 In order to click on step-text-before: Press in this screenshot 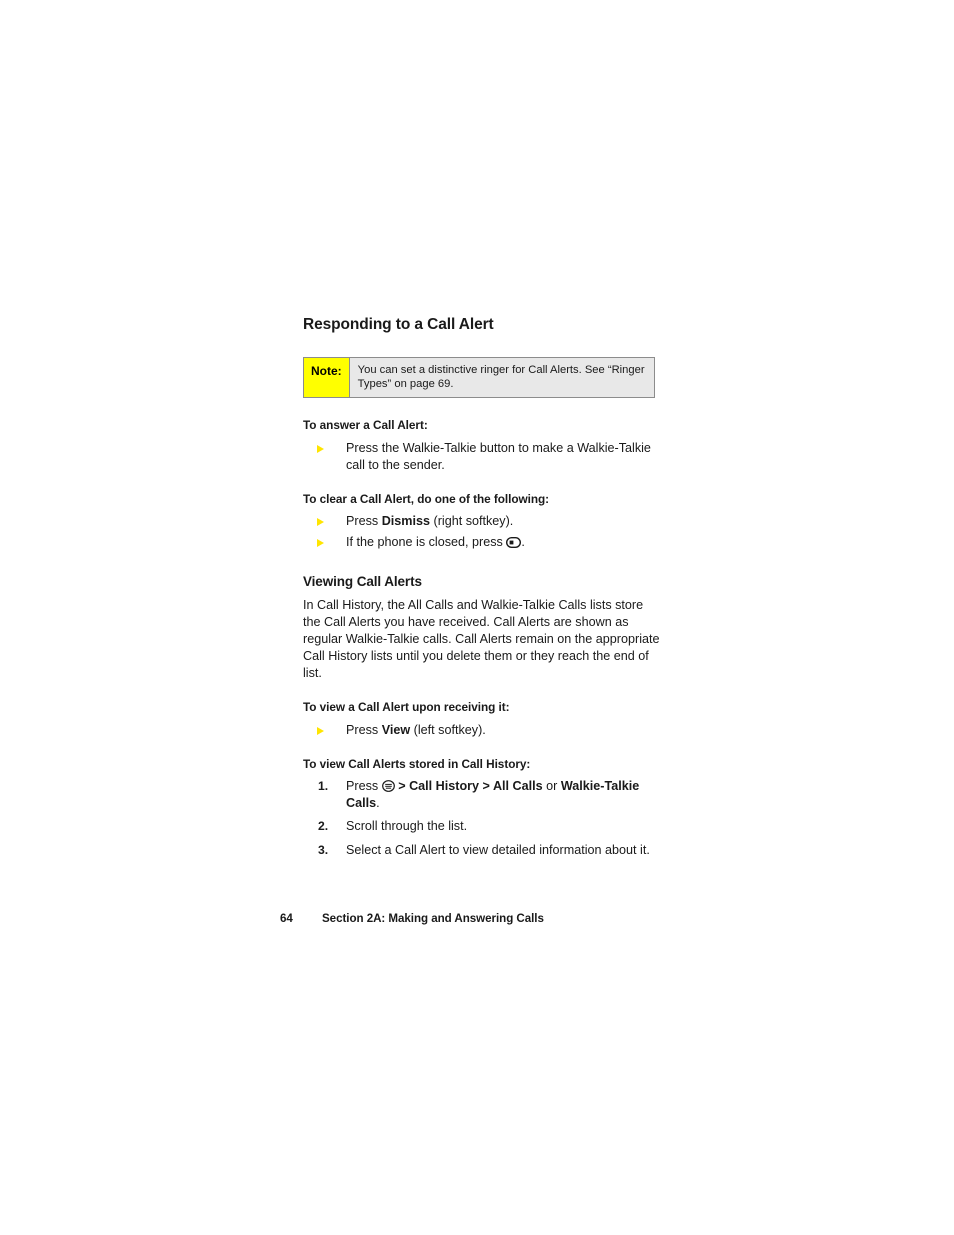, I will do `click(364, 786)`.